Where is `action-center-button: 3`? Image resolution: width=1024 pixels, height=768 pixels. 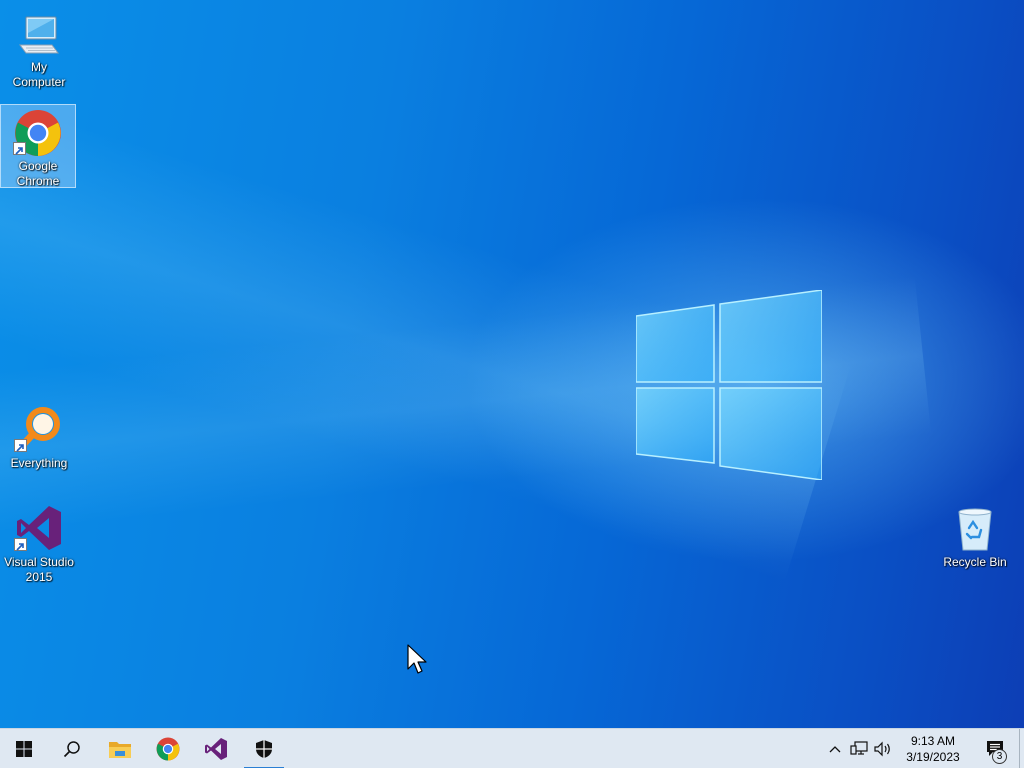
action-center-button: 3 is located at coordinates (995, 748).